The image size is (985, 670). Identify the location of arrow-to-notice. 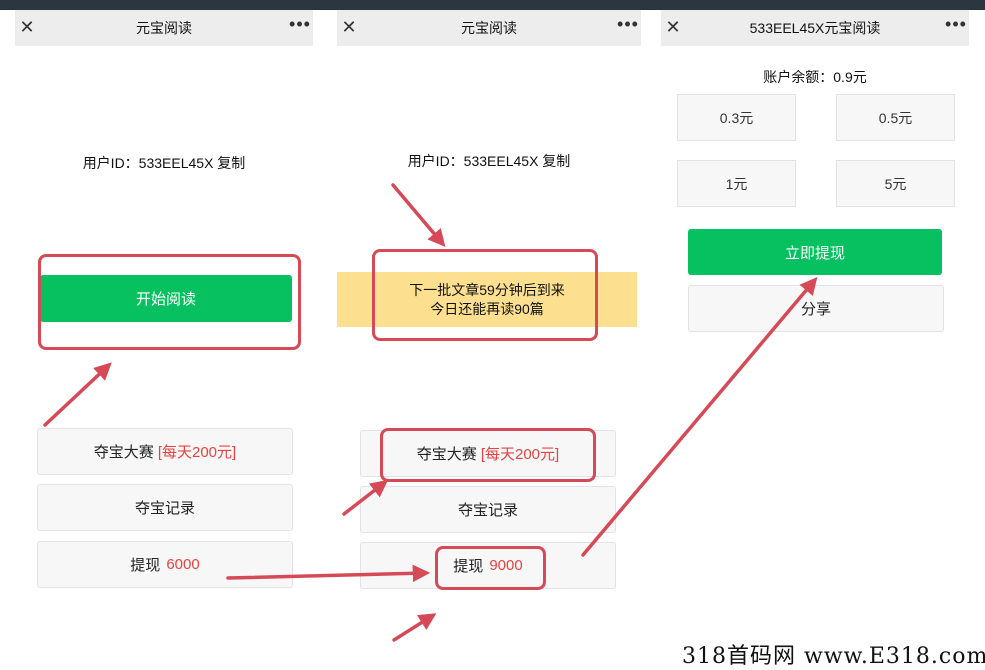
(418, 215).